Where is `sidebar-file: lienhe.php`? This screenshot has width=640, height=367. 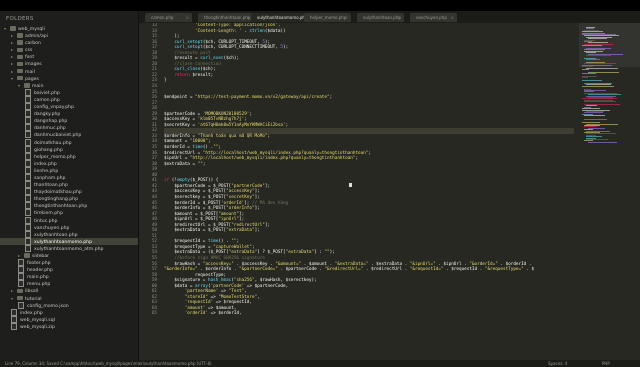
sidebar-file: lienhe.php is located at coordinates (69, 170).